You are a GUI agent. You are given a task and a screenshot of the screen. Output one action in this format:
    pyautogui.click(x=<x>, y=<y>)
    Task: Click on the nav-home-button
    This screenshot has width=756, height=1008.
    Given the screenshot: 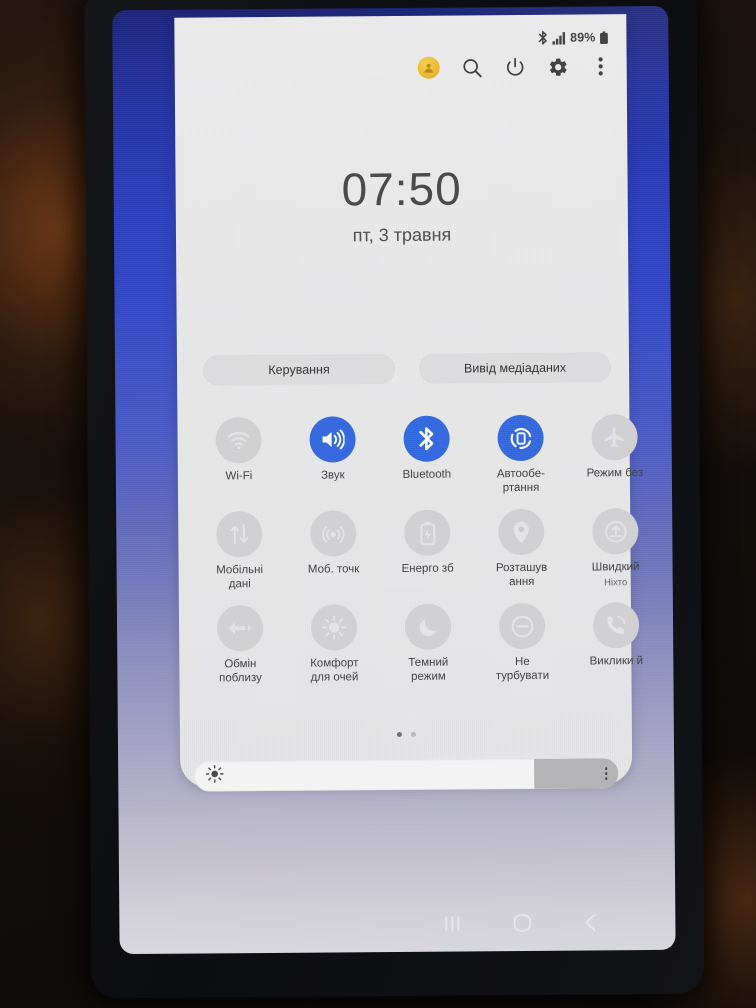 What is the action you would take?
    pyautogui.click(x=522, y=925)
    